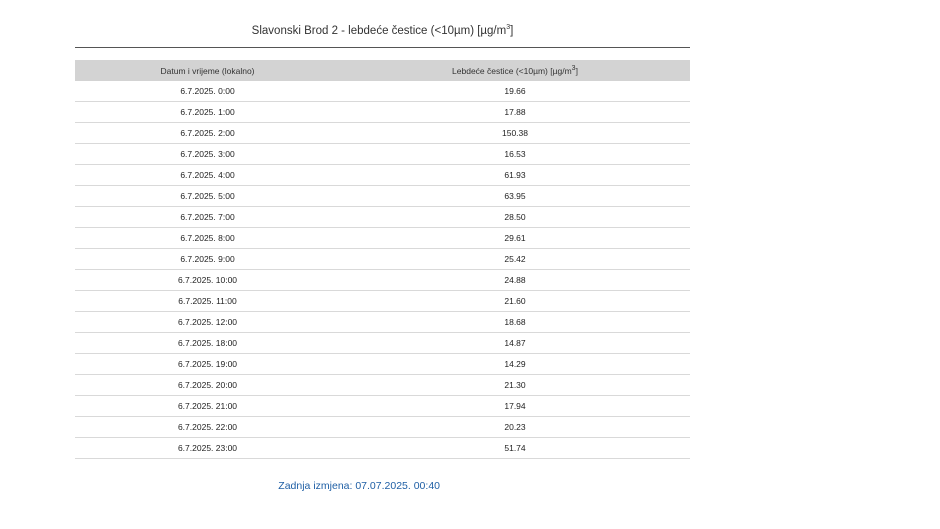 This screenshot has width=940, height=529. I want to click on table-row: 6.7.2025. 3:00 16.53, so click(382, 154).